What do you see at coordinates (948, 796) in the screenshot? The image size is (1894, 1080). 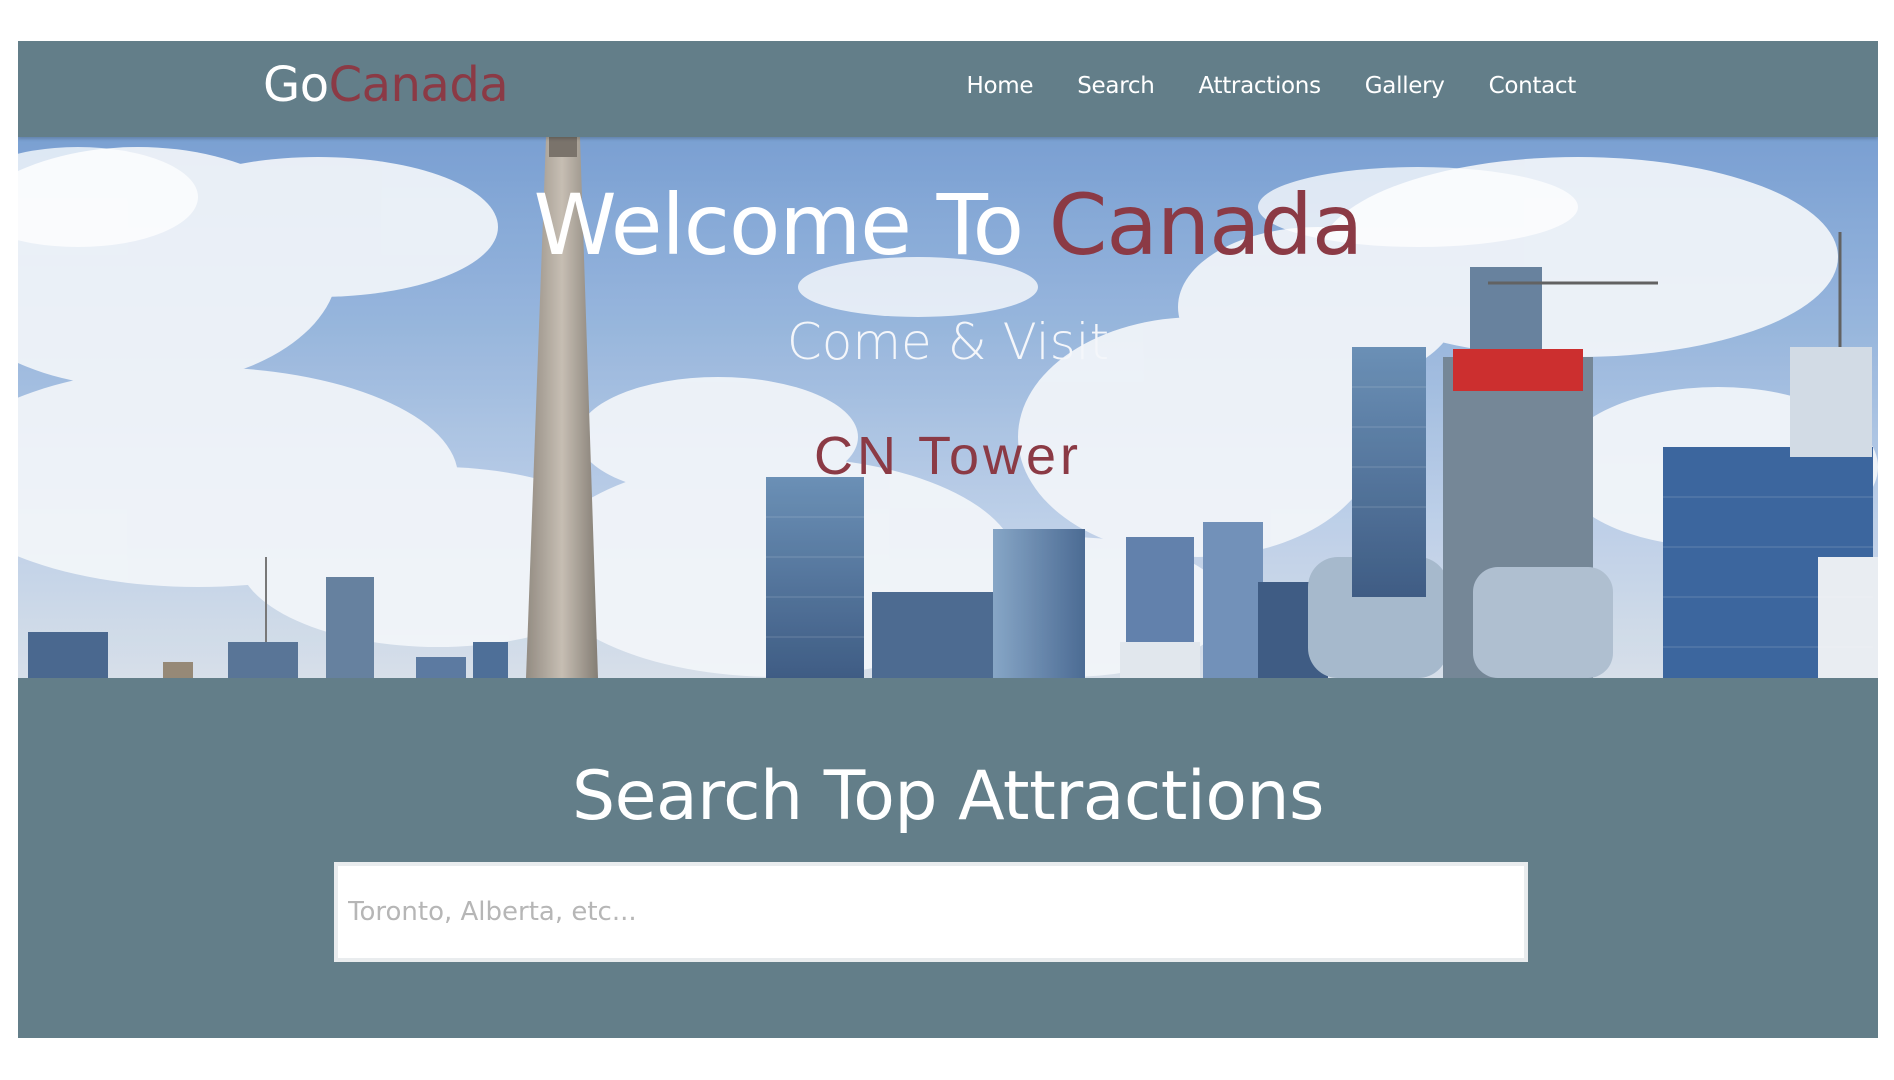 I see `search-heading: Search Top Attractions` at bounding box center [948, 796].